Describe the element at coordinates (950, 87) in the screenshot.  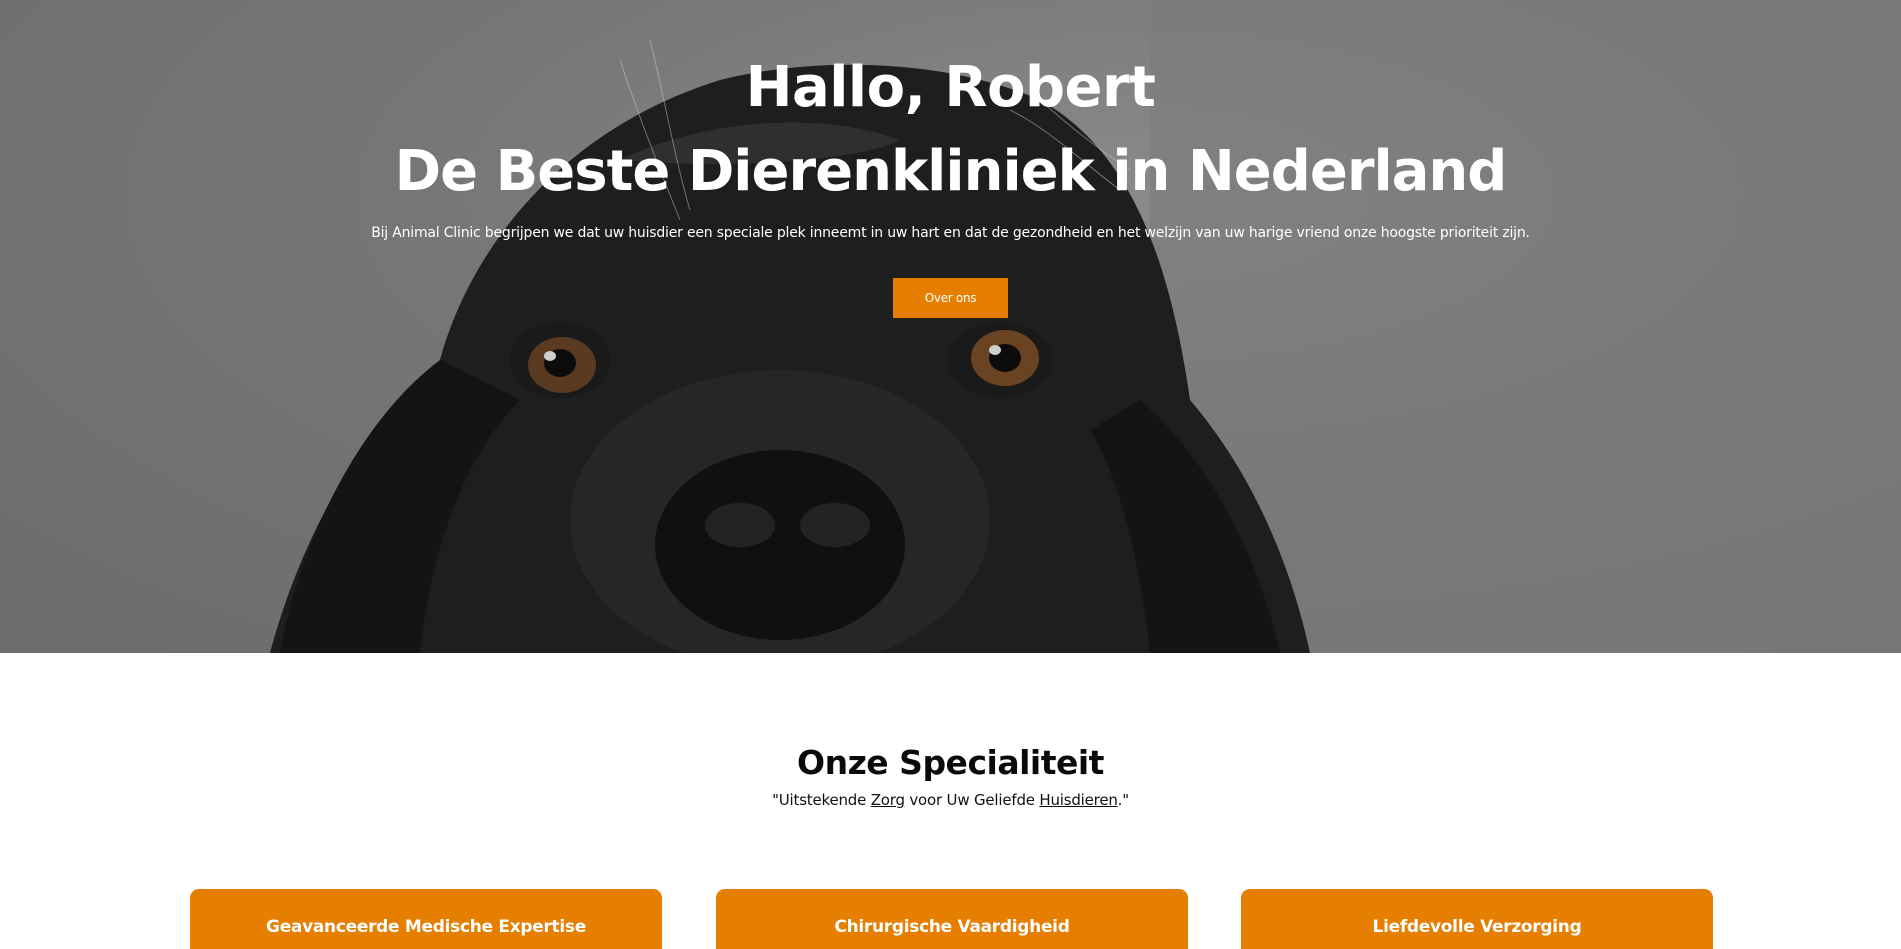
I see `hero-greeting: Hallo, Robert` at that location.